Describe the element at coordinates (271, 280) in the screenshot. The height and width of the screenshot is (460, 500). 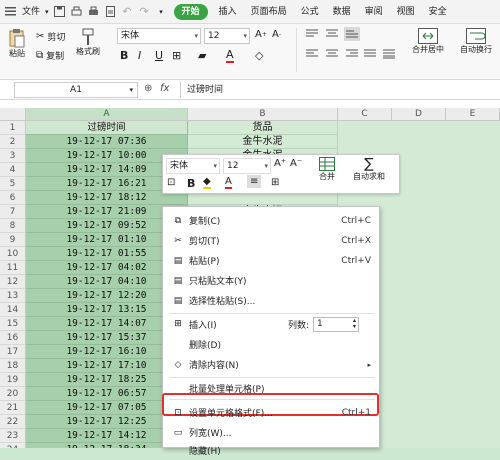
I see `menu-item-paste-text-only: ▤ 只粘贴文本(Y)` at that location.